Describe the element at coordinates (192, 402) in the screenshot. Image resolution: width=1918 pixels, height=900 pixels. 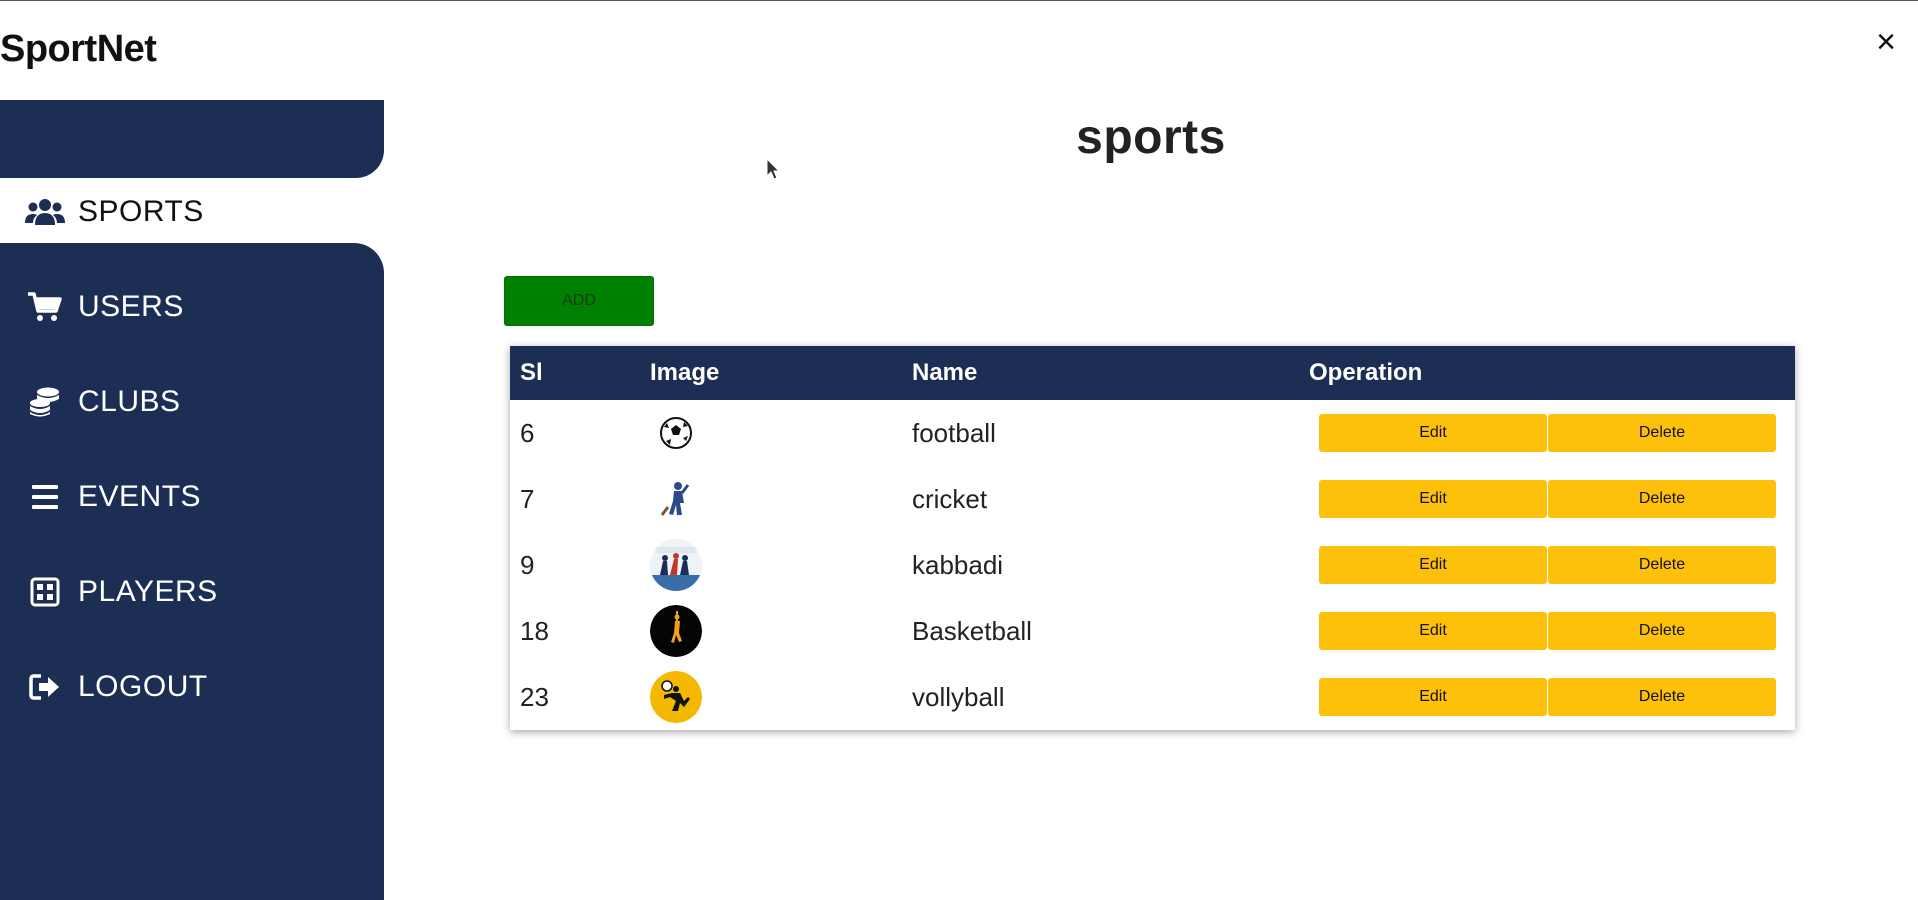
I see `sidebar-item-clubs: CLUBS` at that location.